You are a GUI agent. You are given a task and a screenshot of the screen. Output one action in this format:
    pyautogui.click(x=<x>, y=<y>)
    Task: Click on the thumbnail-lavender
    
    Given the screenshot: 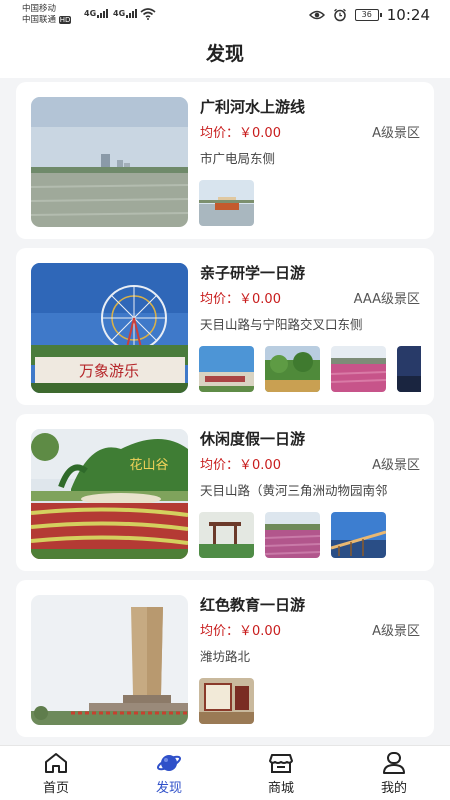 What is the action you would take?
    pyautogui.click(x=292, y=535)
    